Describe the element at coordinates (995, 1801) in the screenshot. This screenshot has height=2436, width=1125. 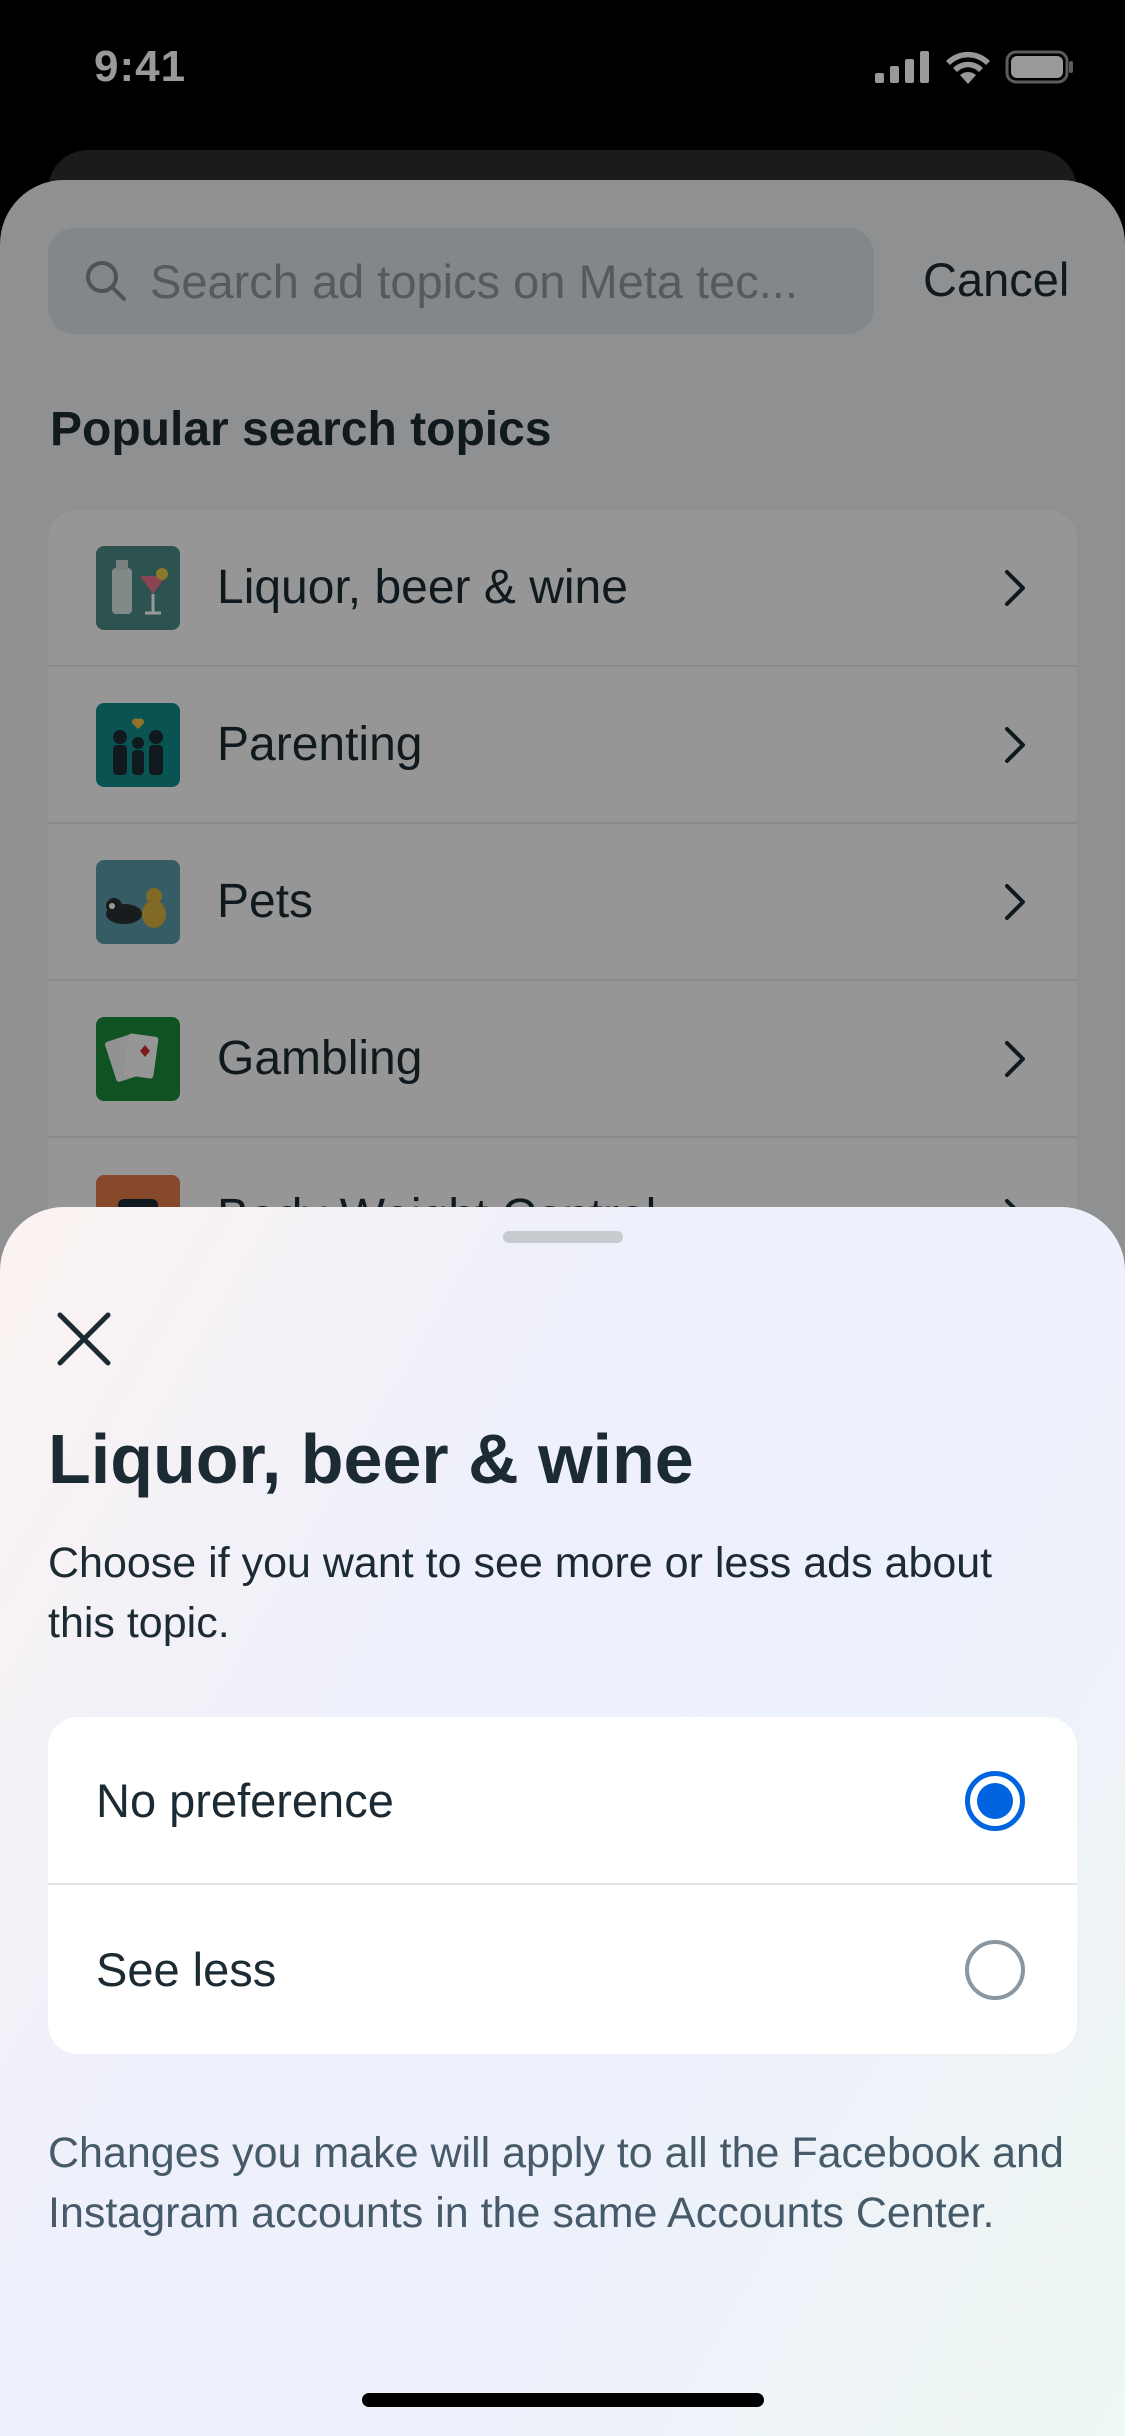
I see `radio-selected` at that location.